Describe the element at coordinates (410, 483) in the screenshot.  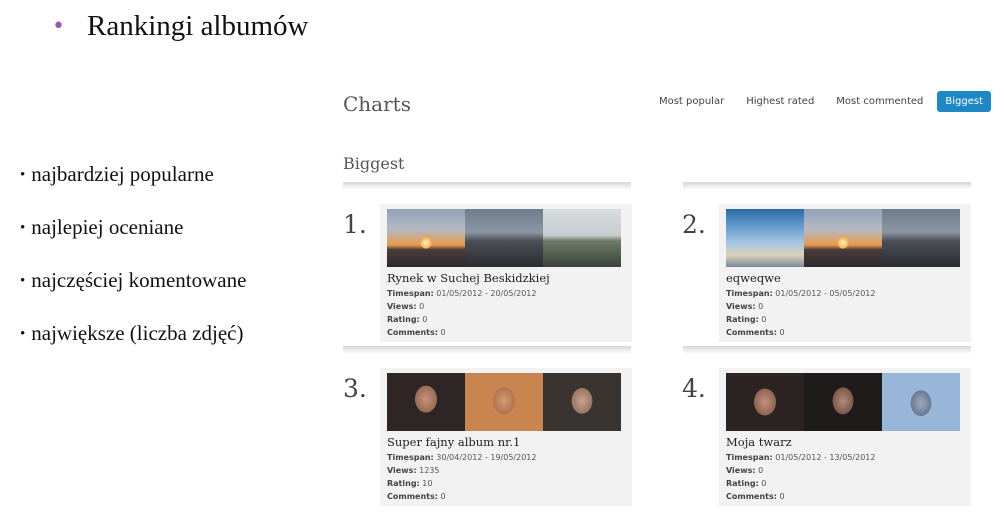
I see `album-rating: Rating: 10` at that location.